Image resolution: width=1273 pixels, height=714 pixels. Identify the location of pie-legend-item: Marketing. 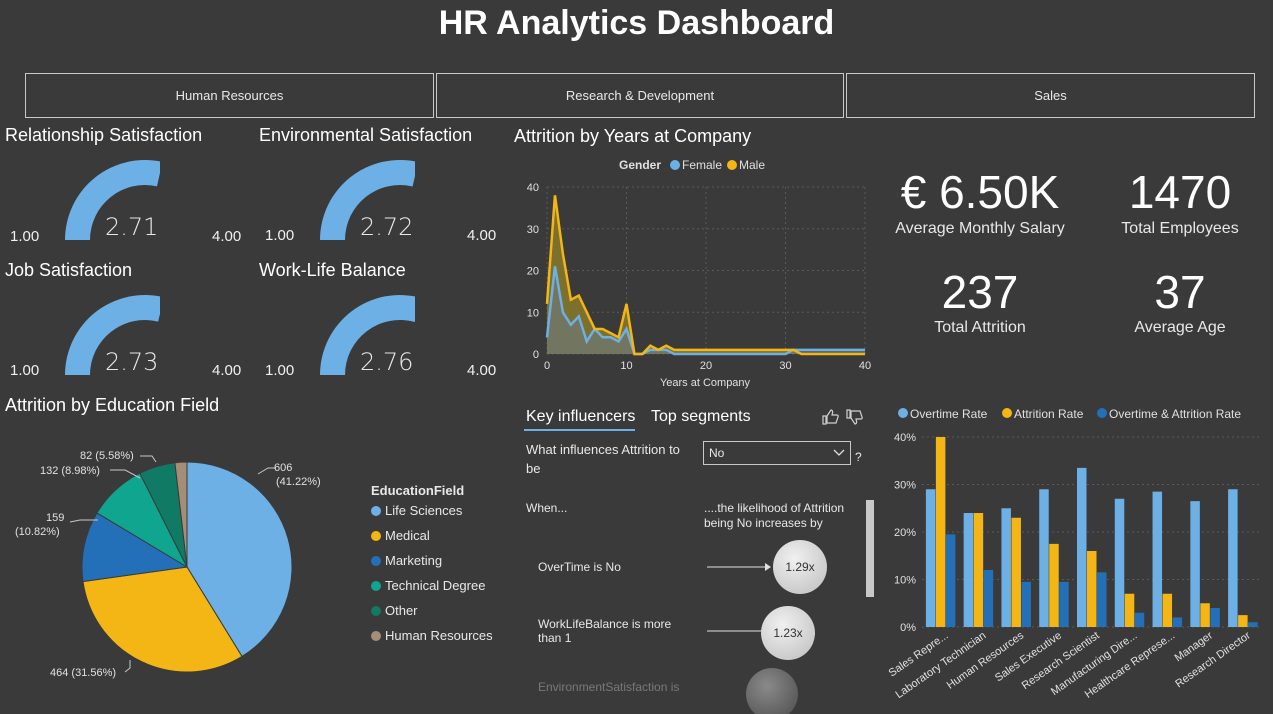
(432, 560).